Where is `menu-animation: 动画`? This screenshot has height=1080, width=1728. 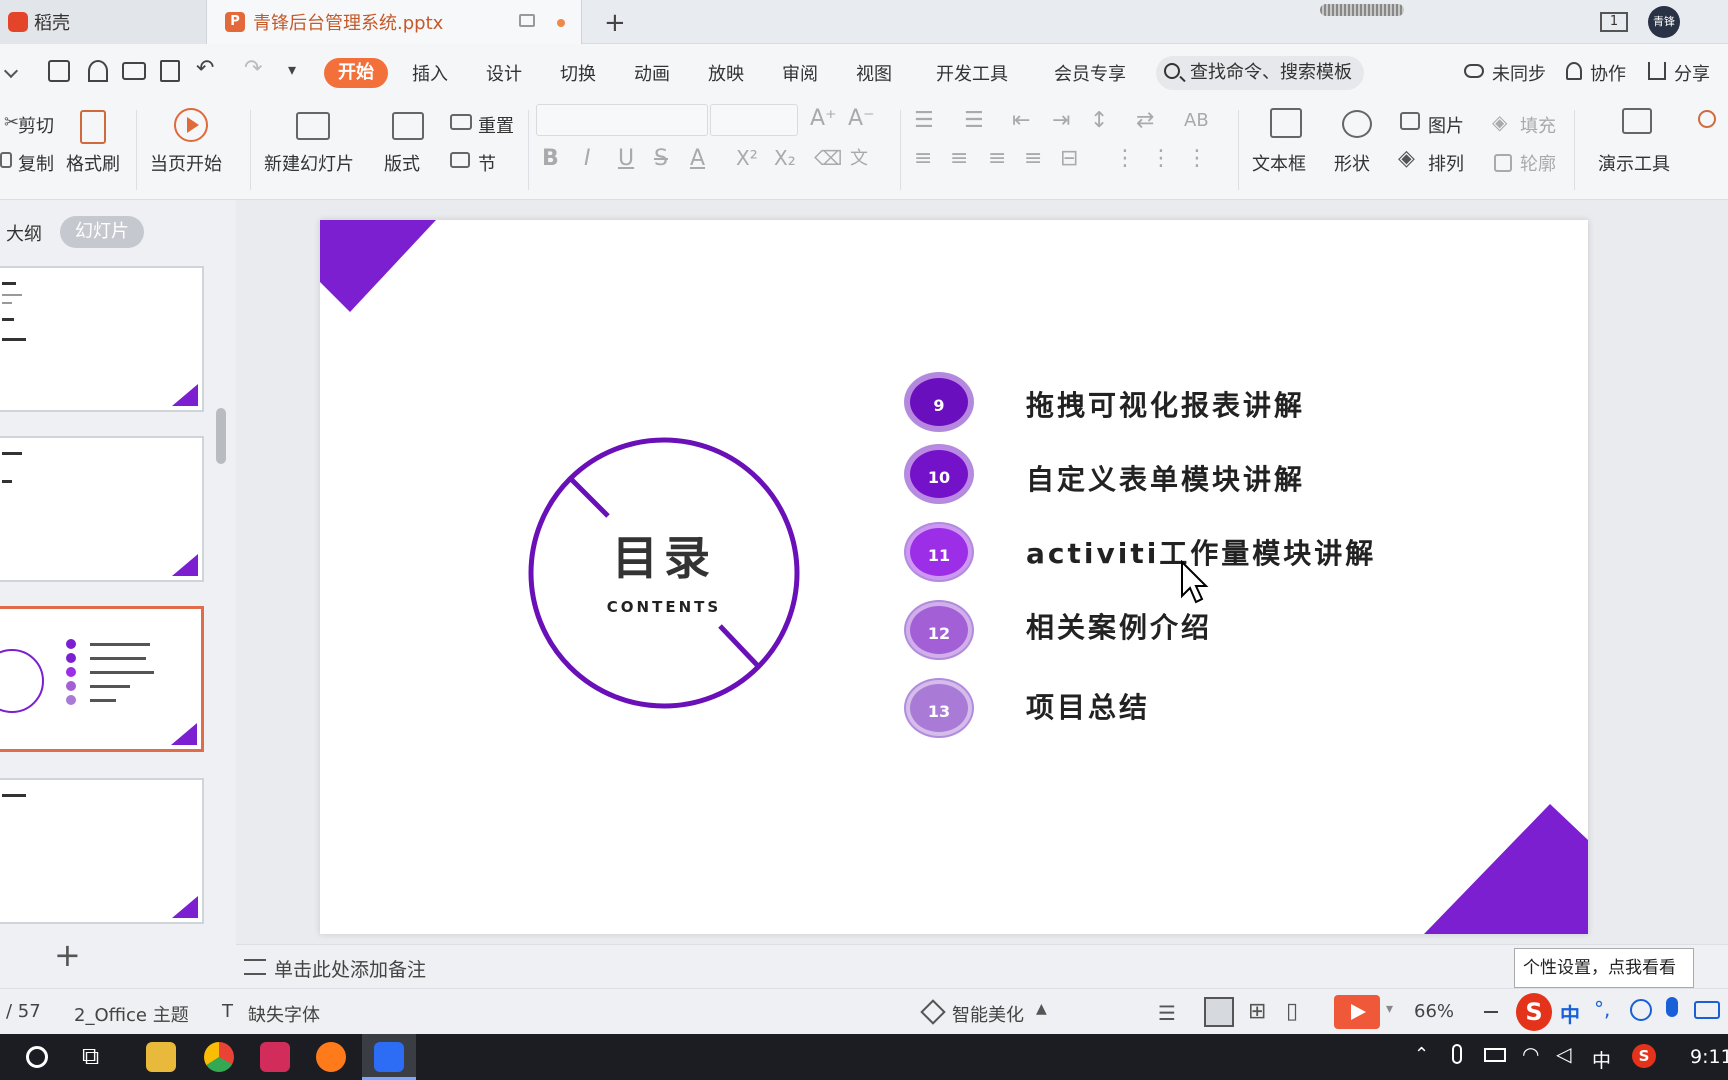
menu-animation: 动画 is located at coordinates (652, 73).